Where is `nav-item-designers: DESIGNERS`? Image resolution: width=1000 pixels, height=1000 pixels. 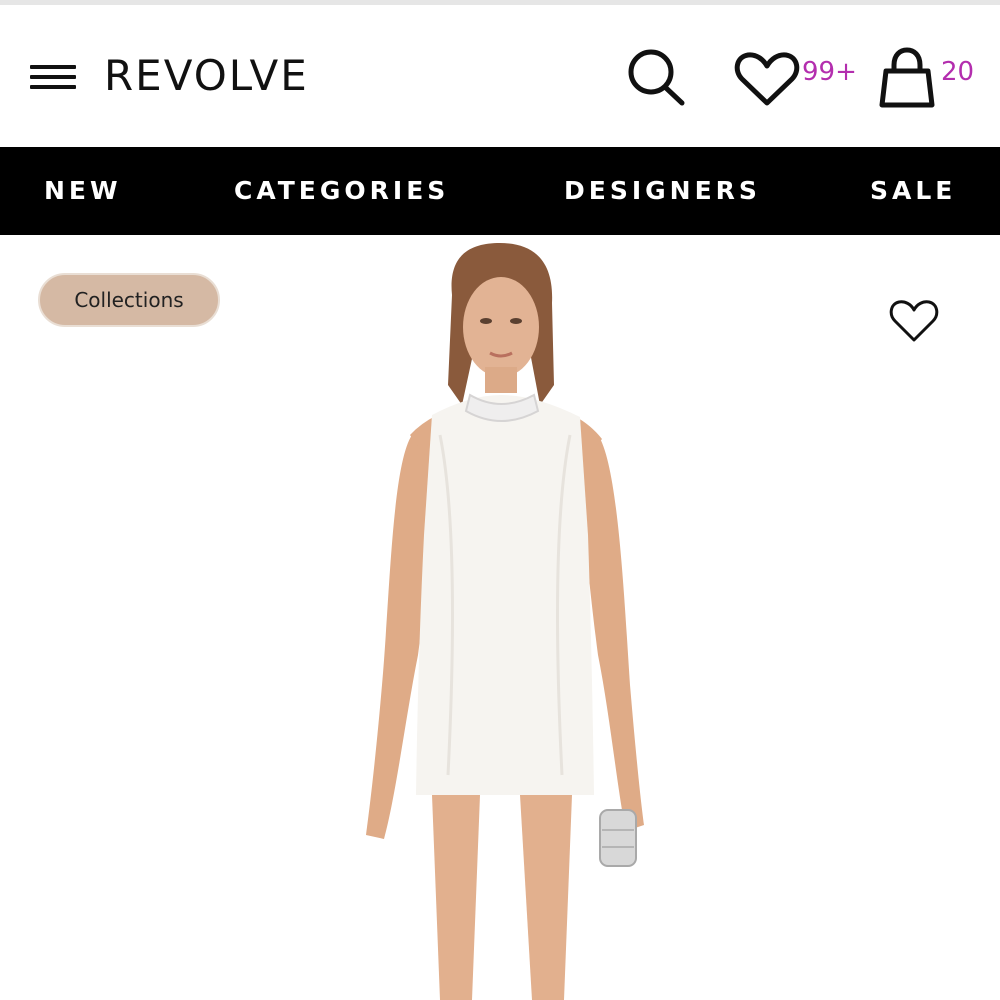
nav-item-designers: DESIGNERS is located at coordinates (662, 191).